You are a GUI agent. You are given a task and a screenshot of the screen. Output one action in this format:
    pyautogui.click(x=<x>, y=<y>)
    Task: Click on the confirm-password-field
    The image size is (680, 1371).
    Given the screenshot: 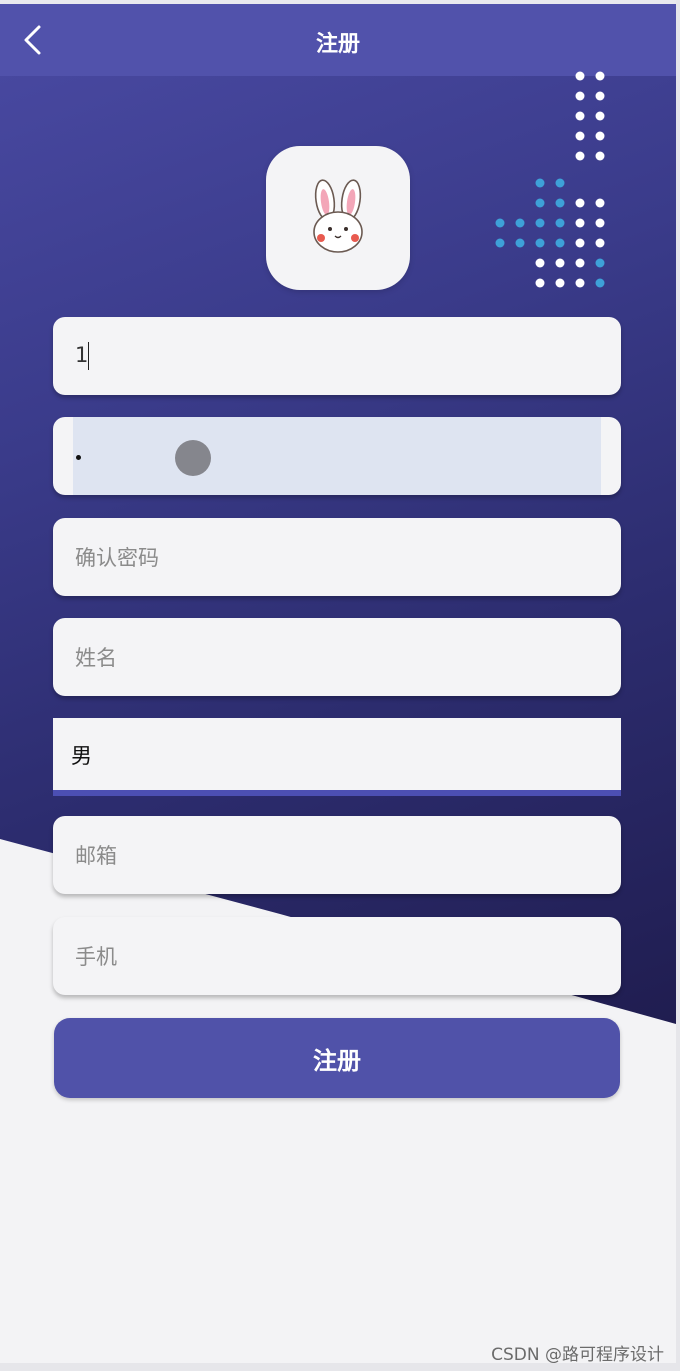 What is the action you would take?
    pyautogui.click(x=337, y=558)
    